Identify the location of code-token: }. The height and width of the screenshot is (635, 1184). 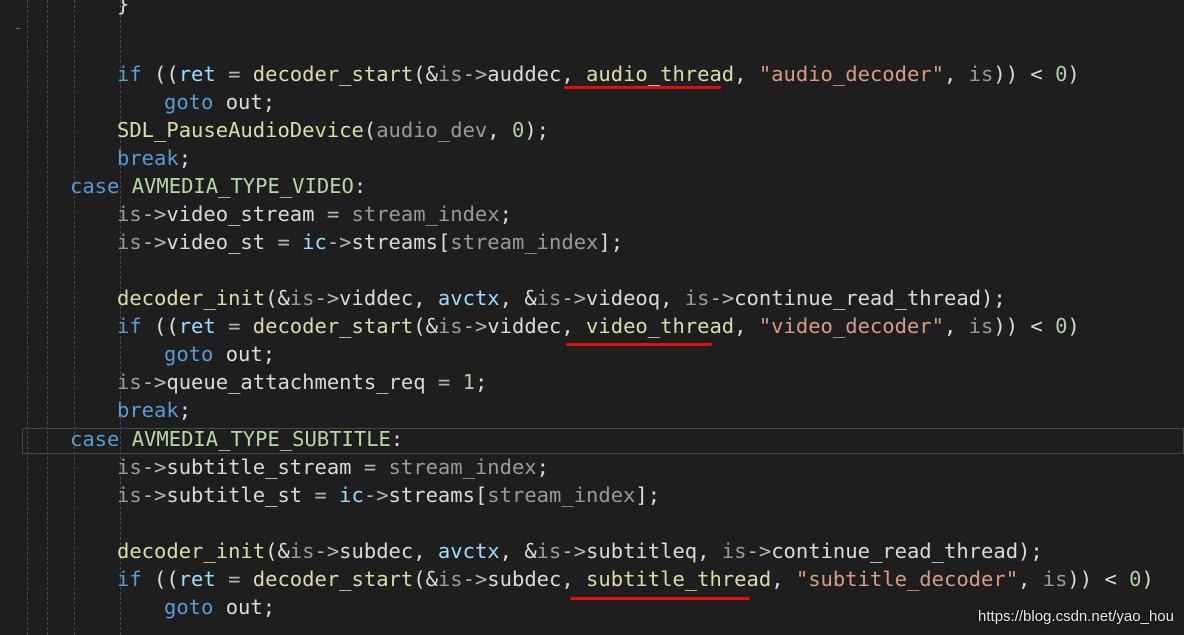
(123, 8).